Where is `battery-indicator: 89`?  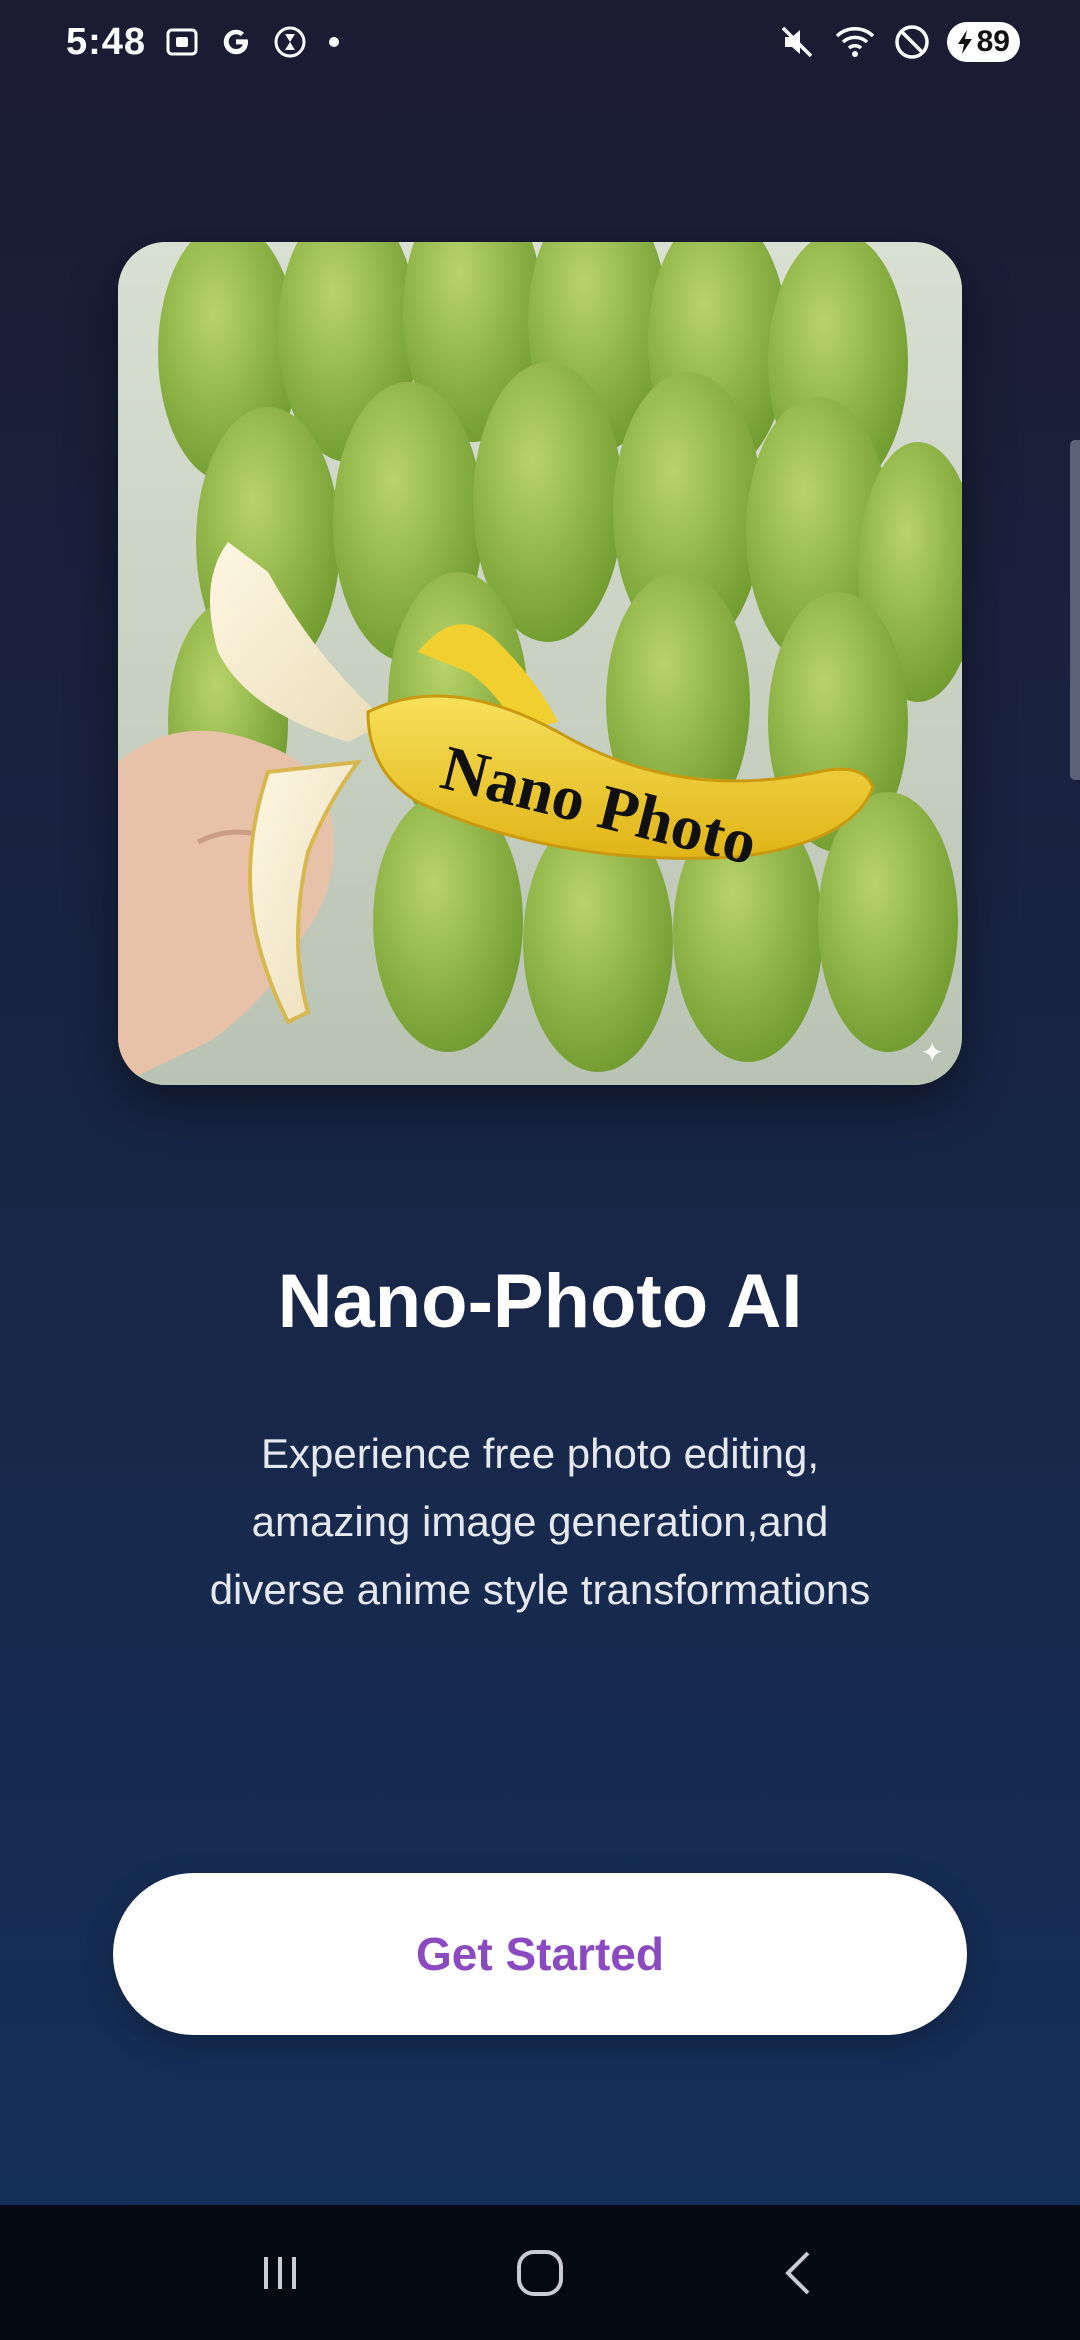 battery-indicator: 89 is located at coordinates (983, 42).